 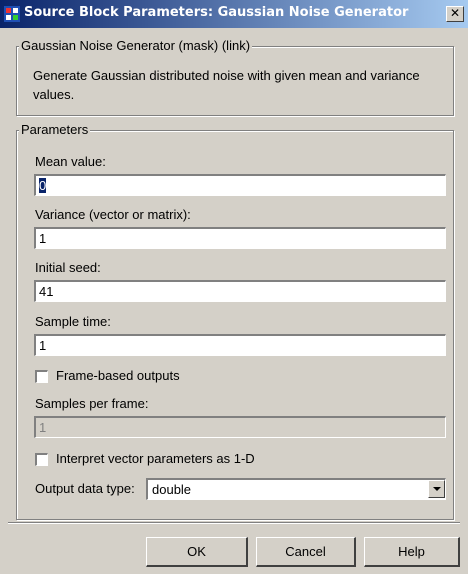 What do you see at coordinates (240, 291) in the screenshot?
I see `initial-seed-input: 41` at bounding box center [240, 291].